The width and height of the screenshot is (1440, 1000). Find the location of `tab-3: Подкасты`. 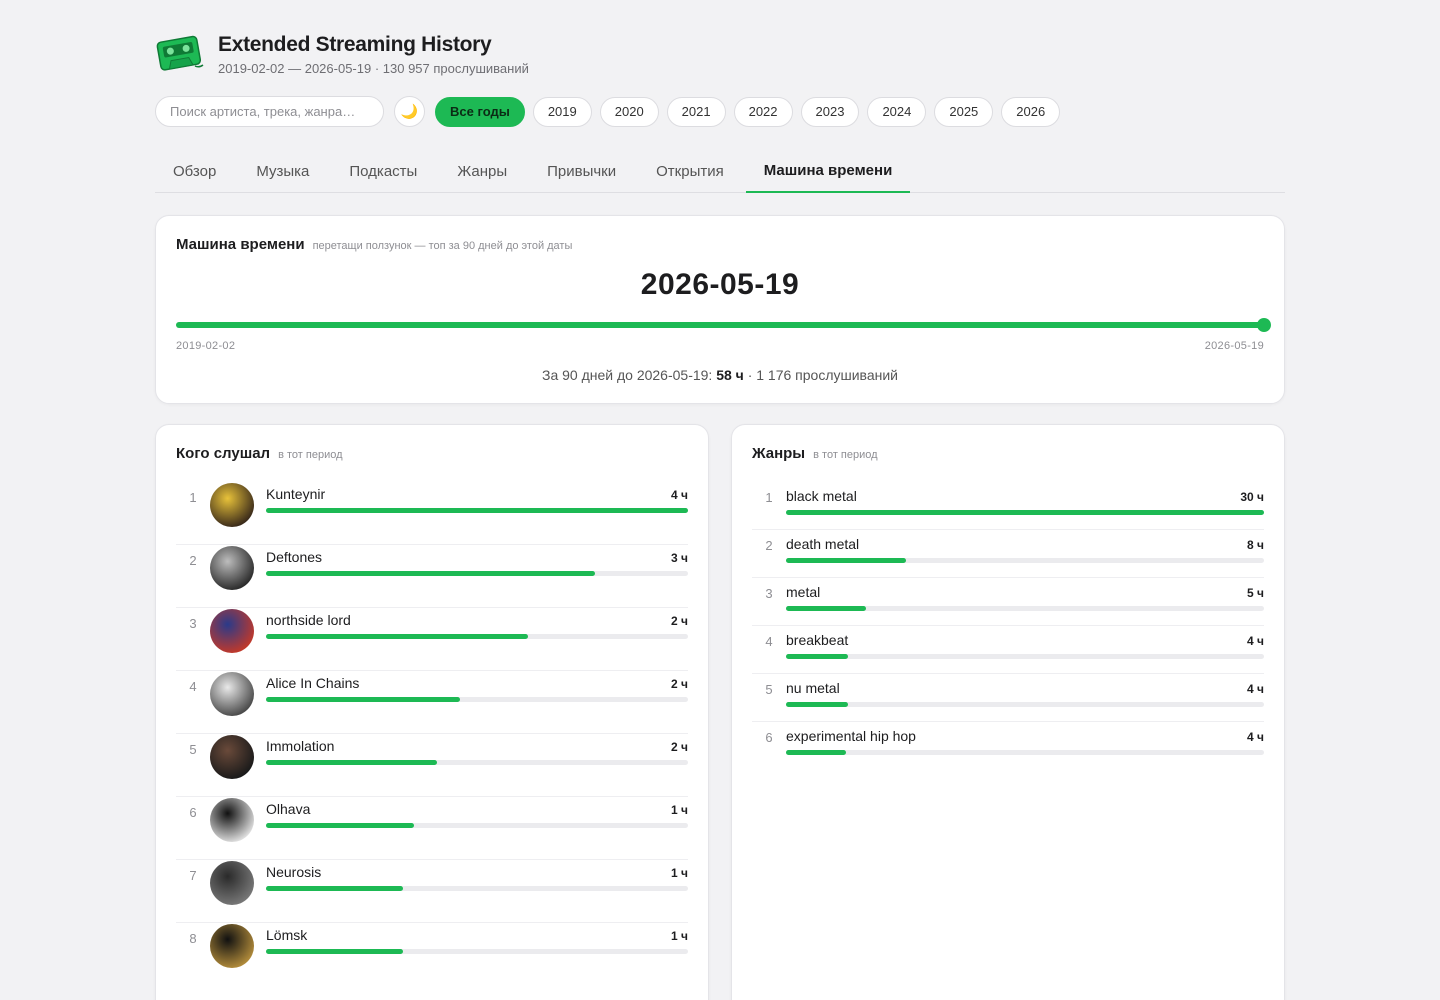

tab-3: Подкасты is located at coordinates (383, 171).